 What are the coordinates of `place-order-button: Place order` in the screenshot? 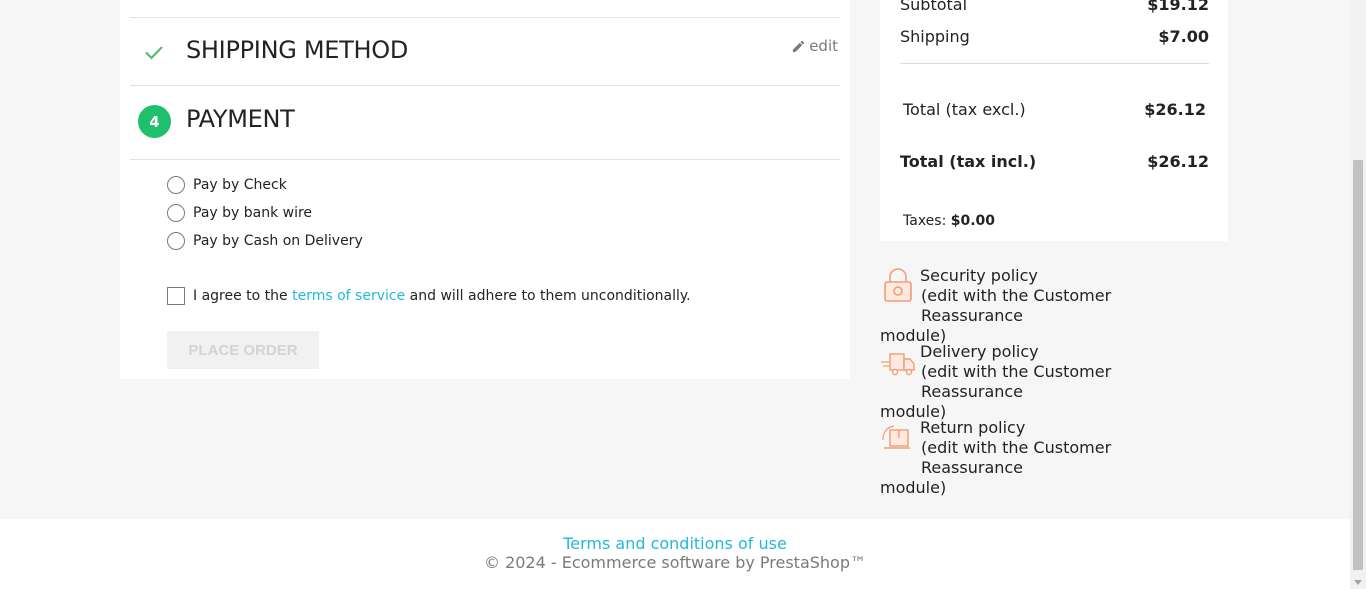 It's located at (243, 350).